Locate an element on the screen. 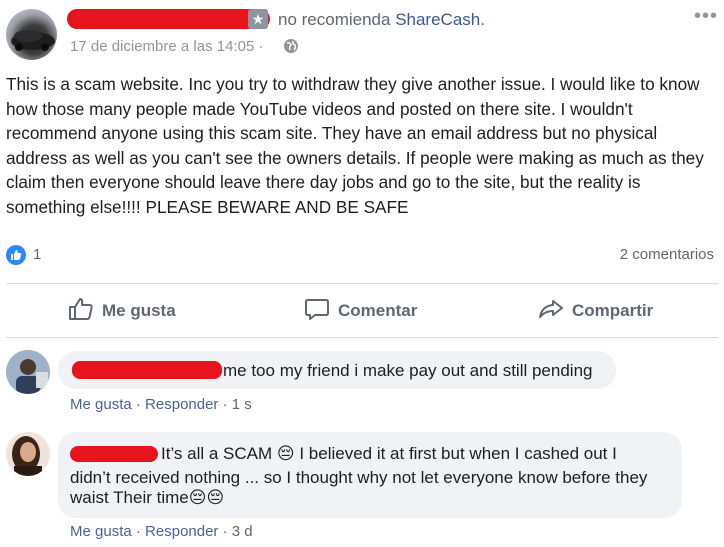 The width and height of the screenshot is (724, 547). post-timestamp: 17 de diciembre a las 14:05 · is located at coordinates (166, 46).